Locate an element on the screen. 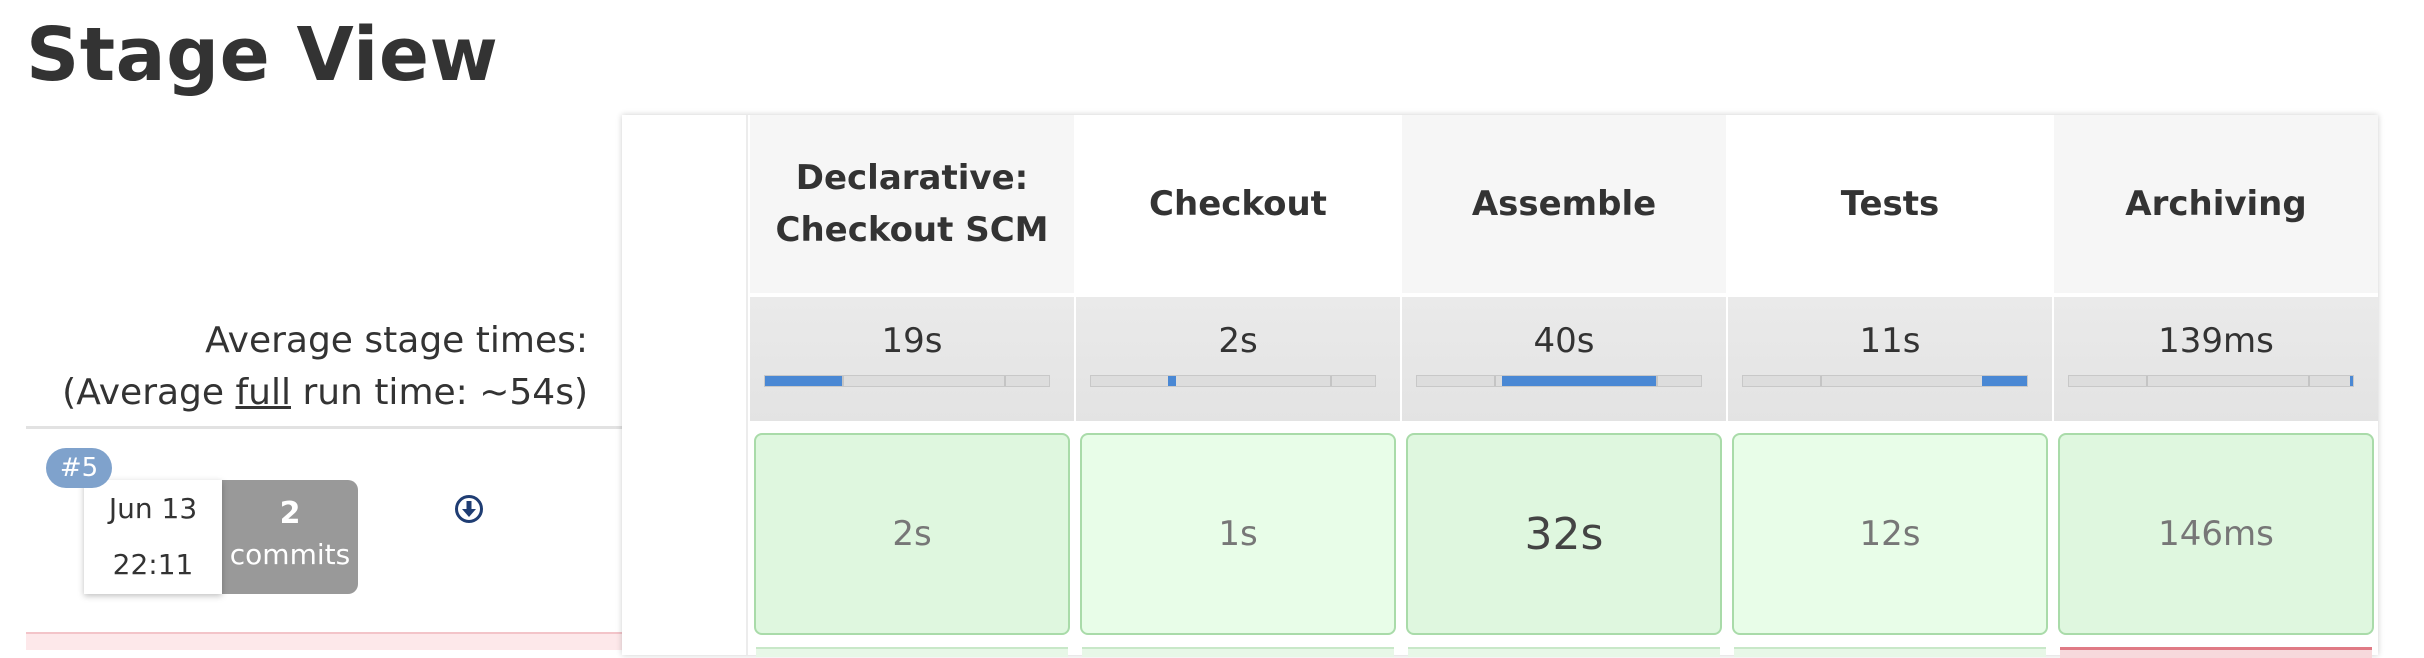 This screenshot has height=658, width=2424. stage-header-line1: Checkout is located at coordinates (1238, 204).